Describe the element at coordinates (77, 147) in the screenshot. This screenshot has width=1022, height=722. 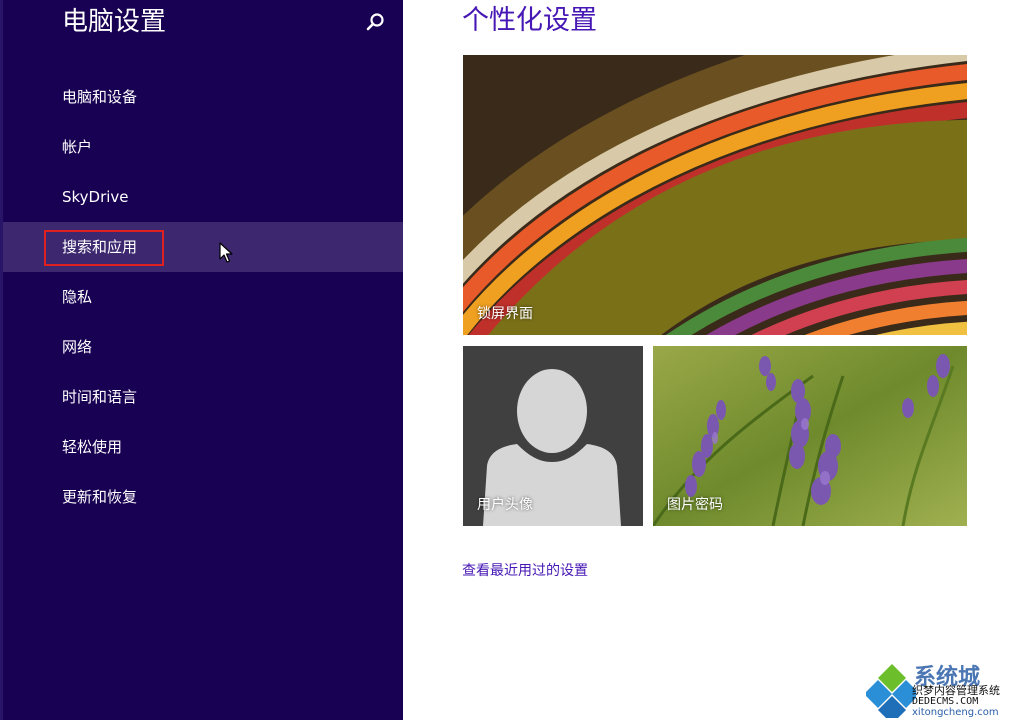
I see `sidebar-item-label: 帐户` at that location.